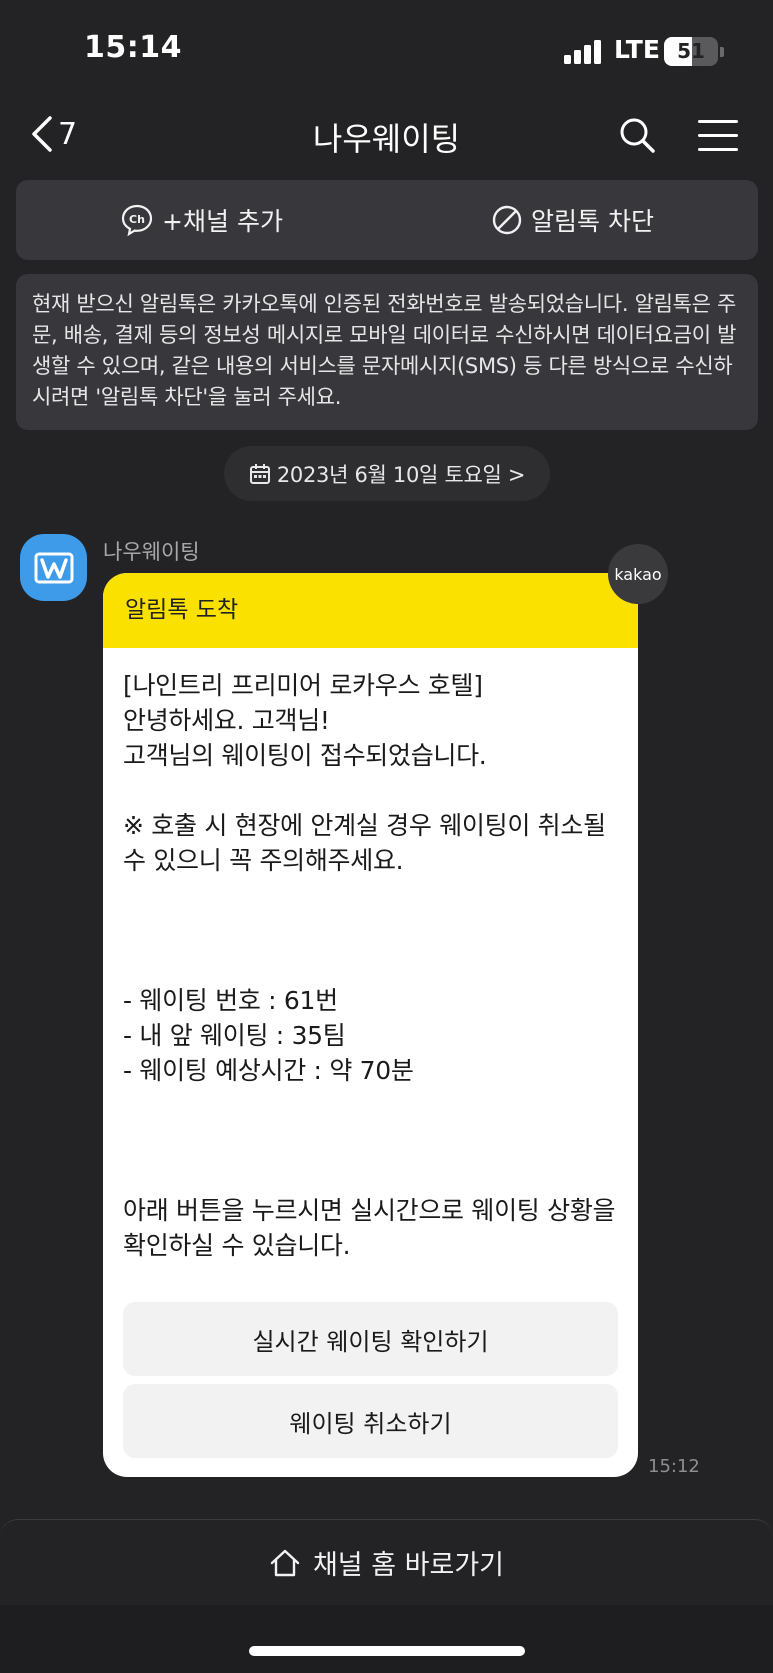 The width and height of the screenshot is (773, 1673). What do you see at coordinates (305, 755) in the screenshot?
I see `received-text: 고객님의 웨이팅이 접수되었습니다.` at bounding box center [305, 755].